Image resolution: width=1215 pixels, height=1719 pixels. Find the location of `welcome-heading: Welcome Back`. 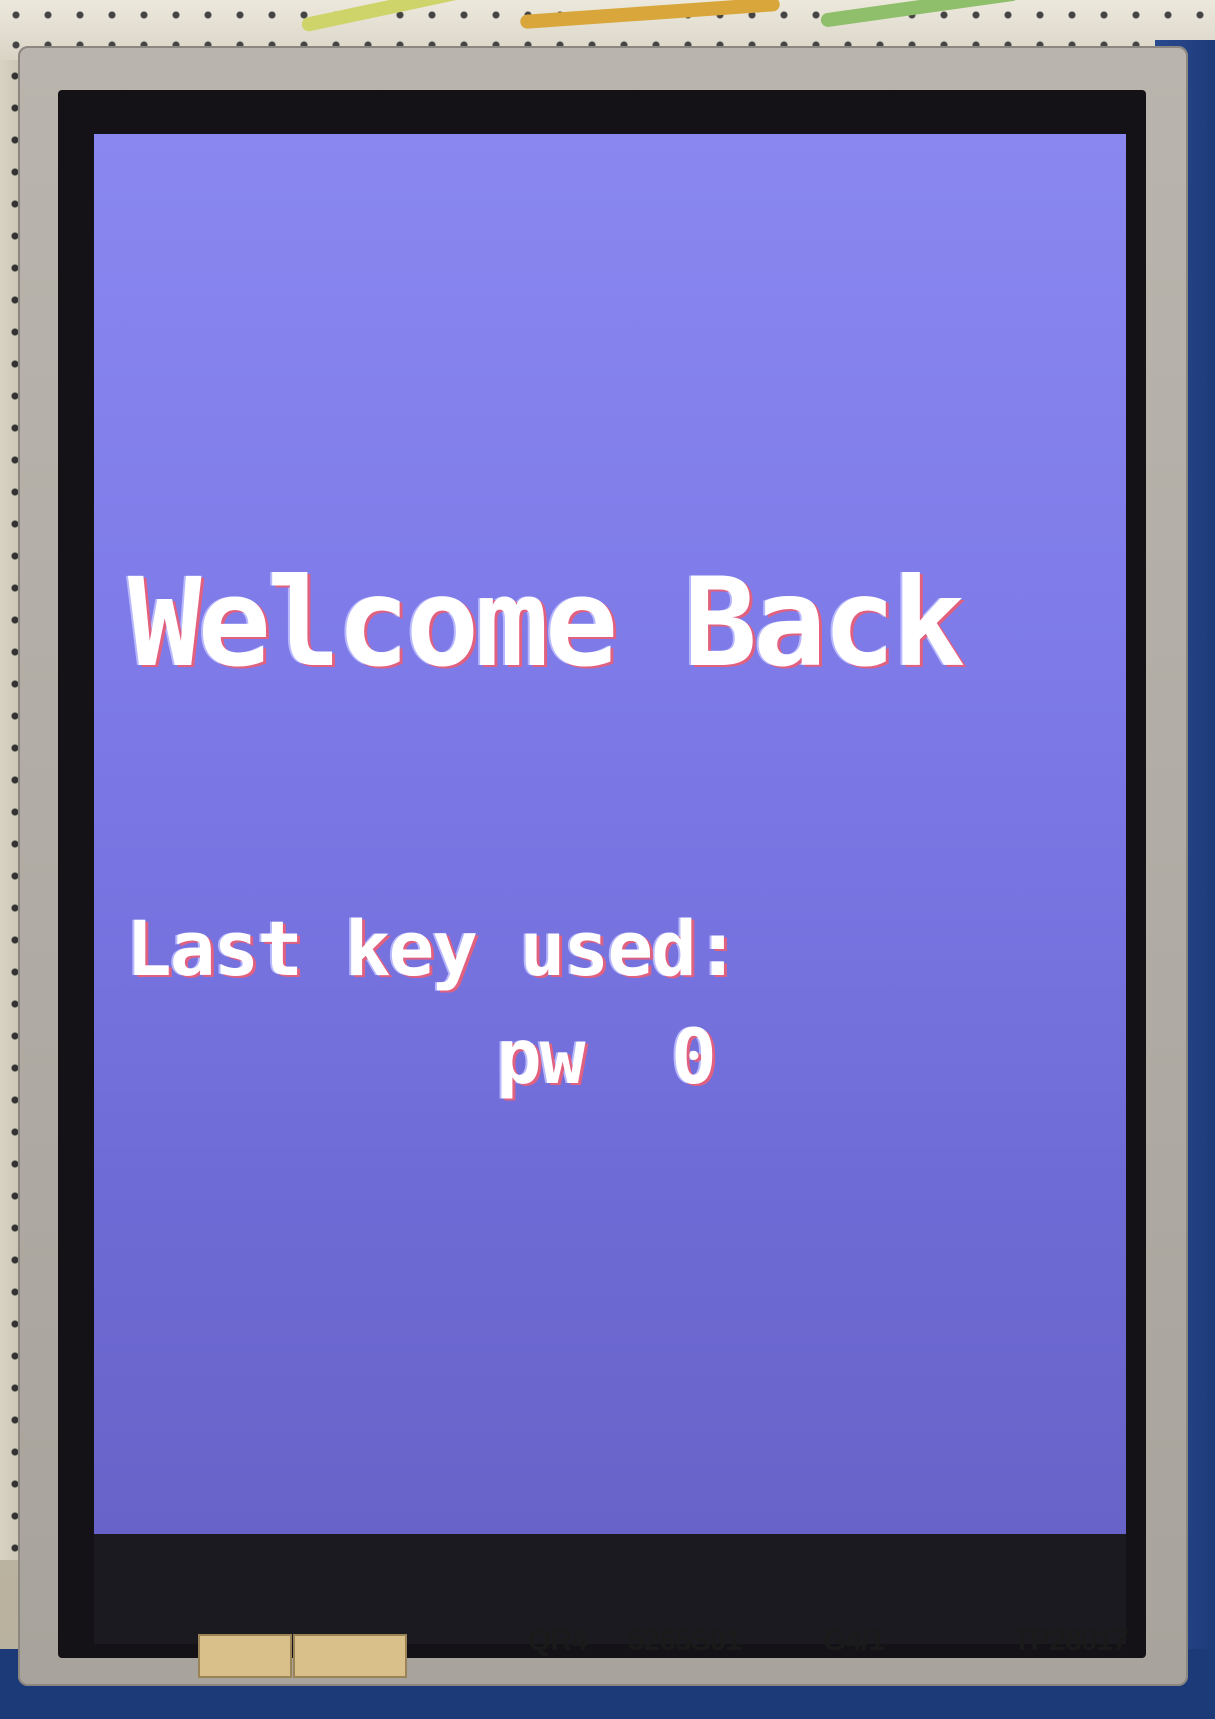

welcome-heading: Welcome Back is located at coordinates (546, 623).